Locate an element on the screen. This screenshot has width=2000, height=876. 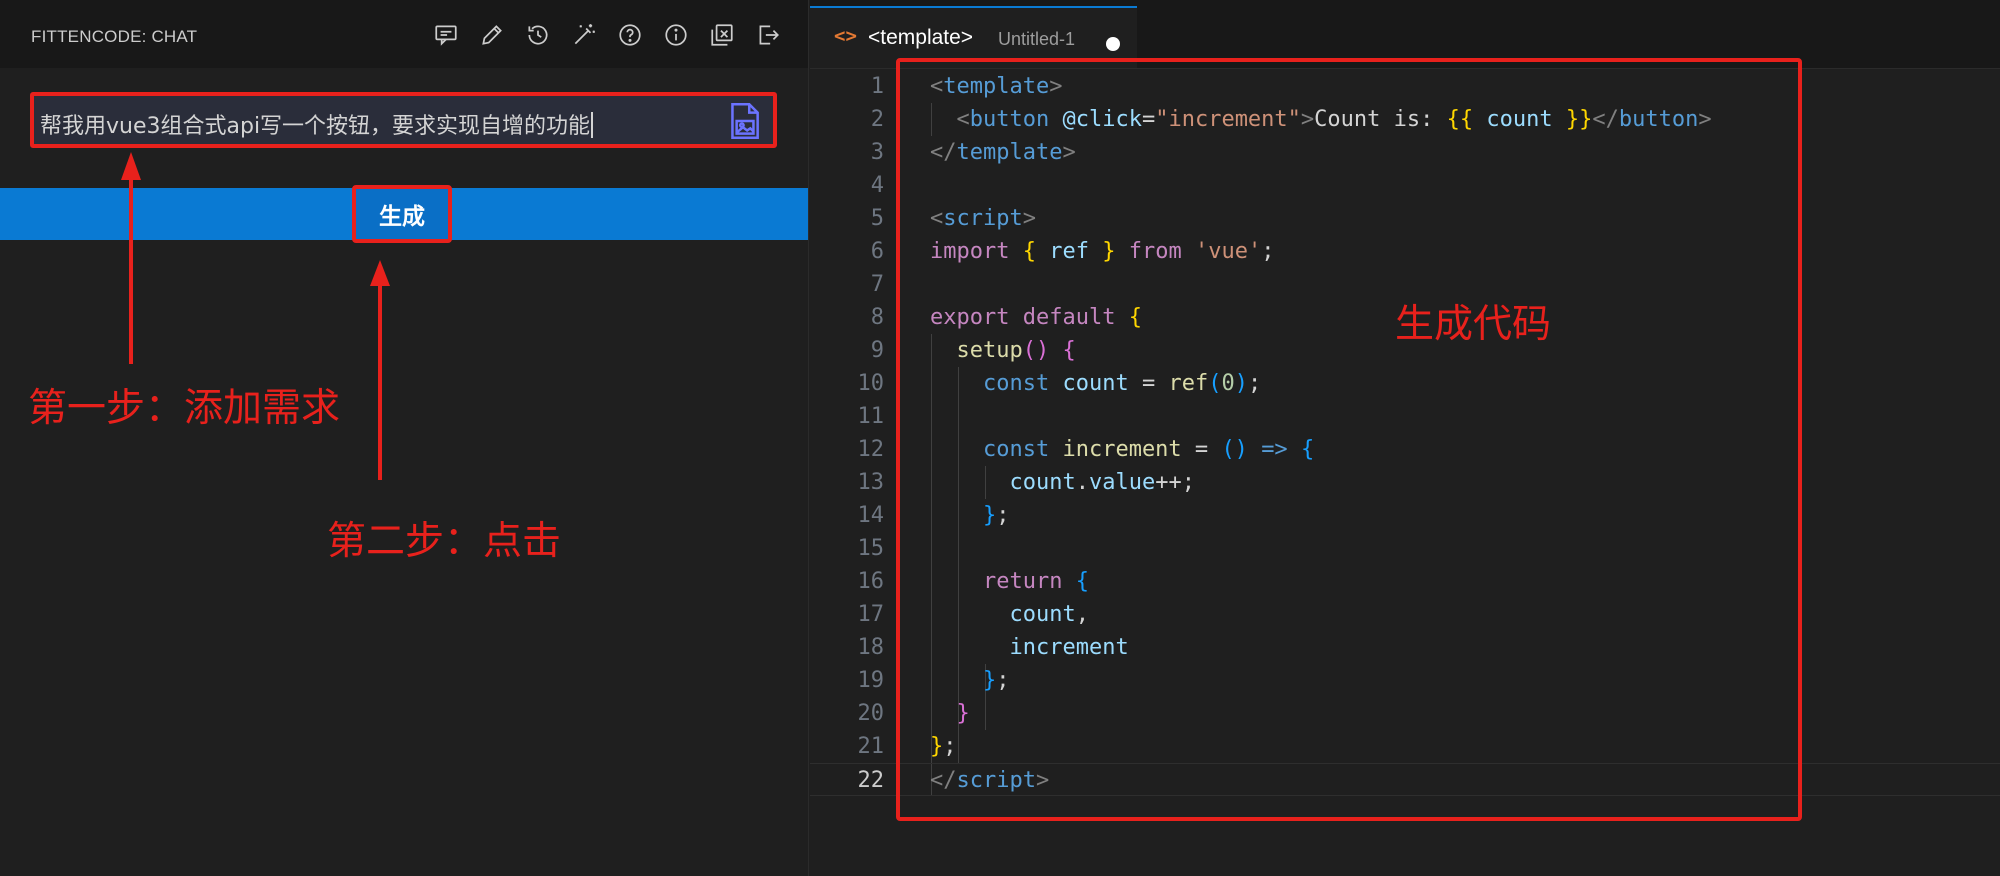
line-number: 9 is located at coordinates (877, 350).